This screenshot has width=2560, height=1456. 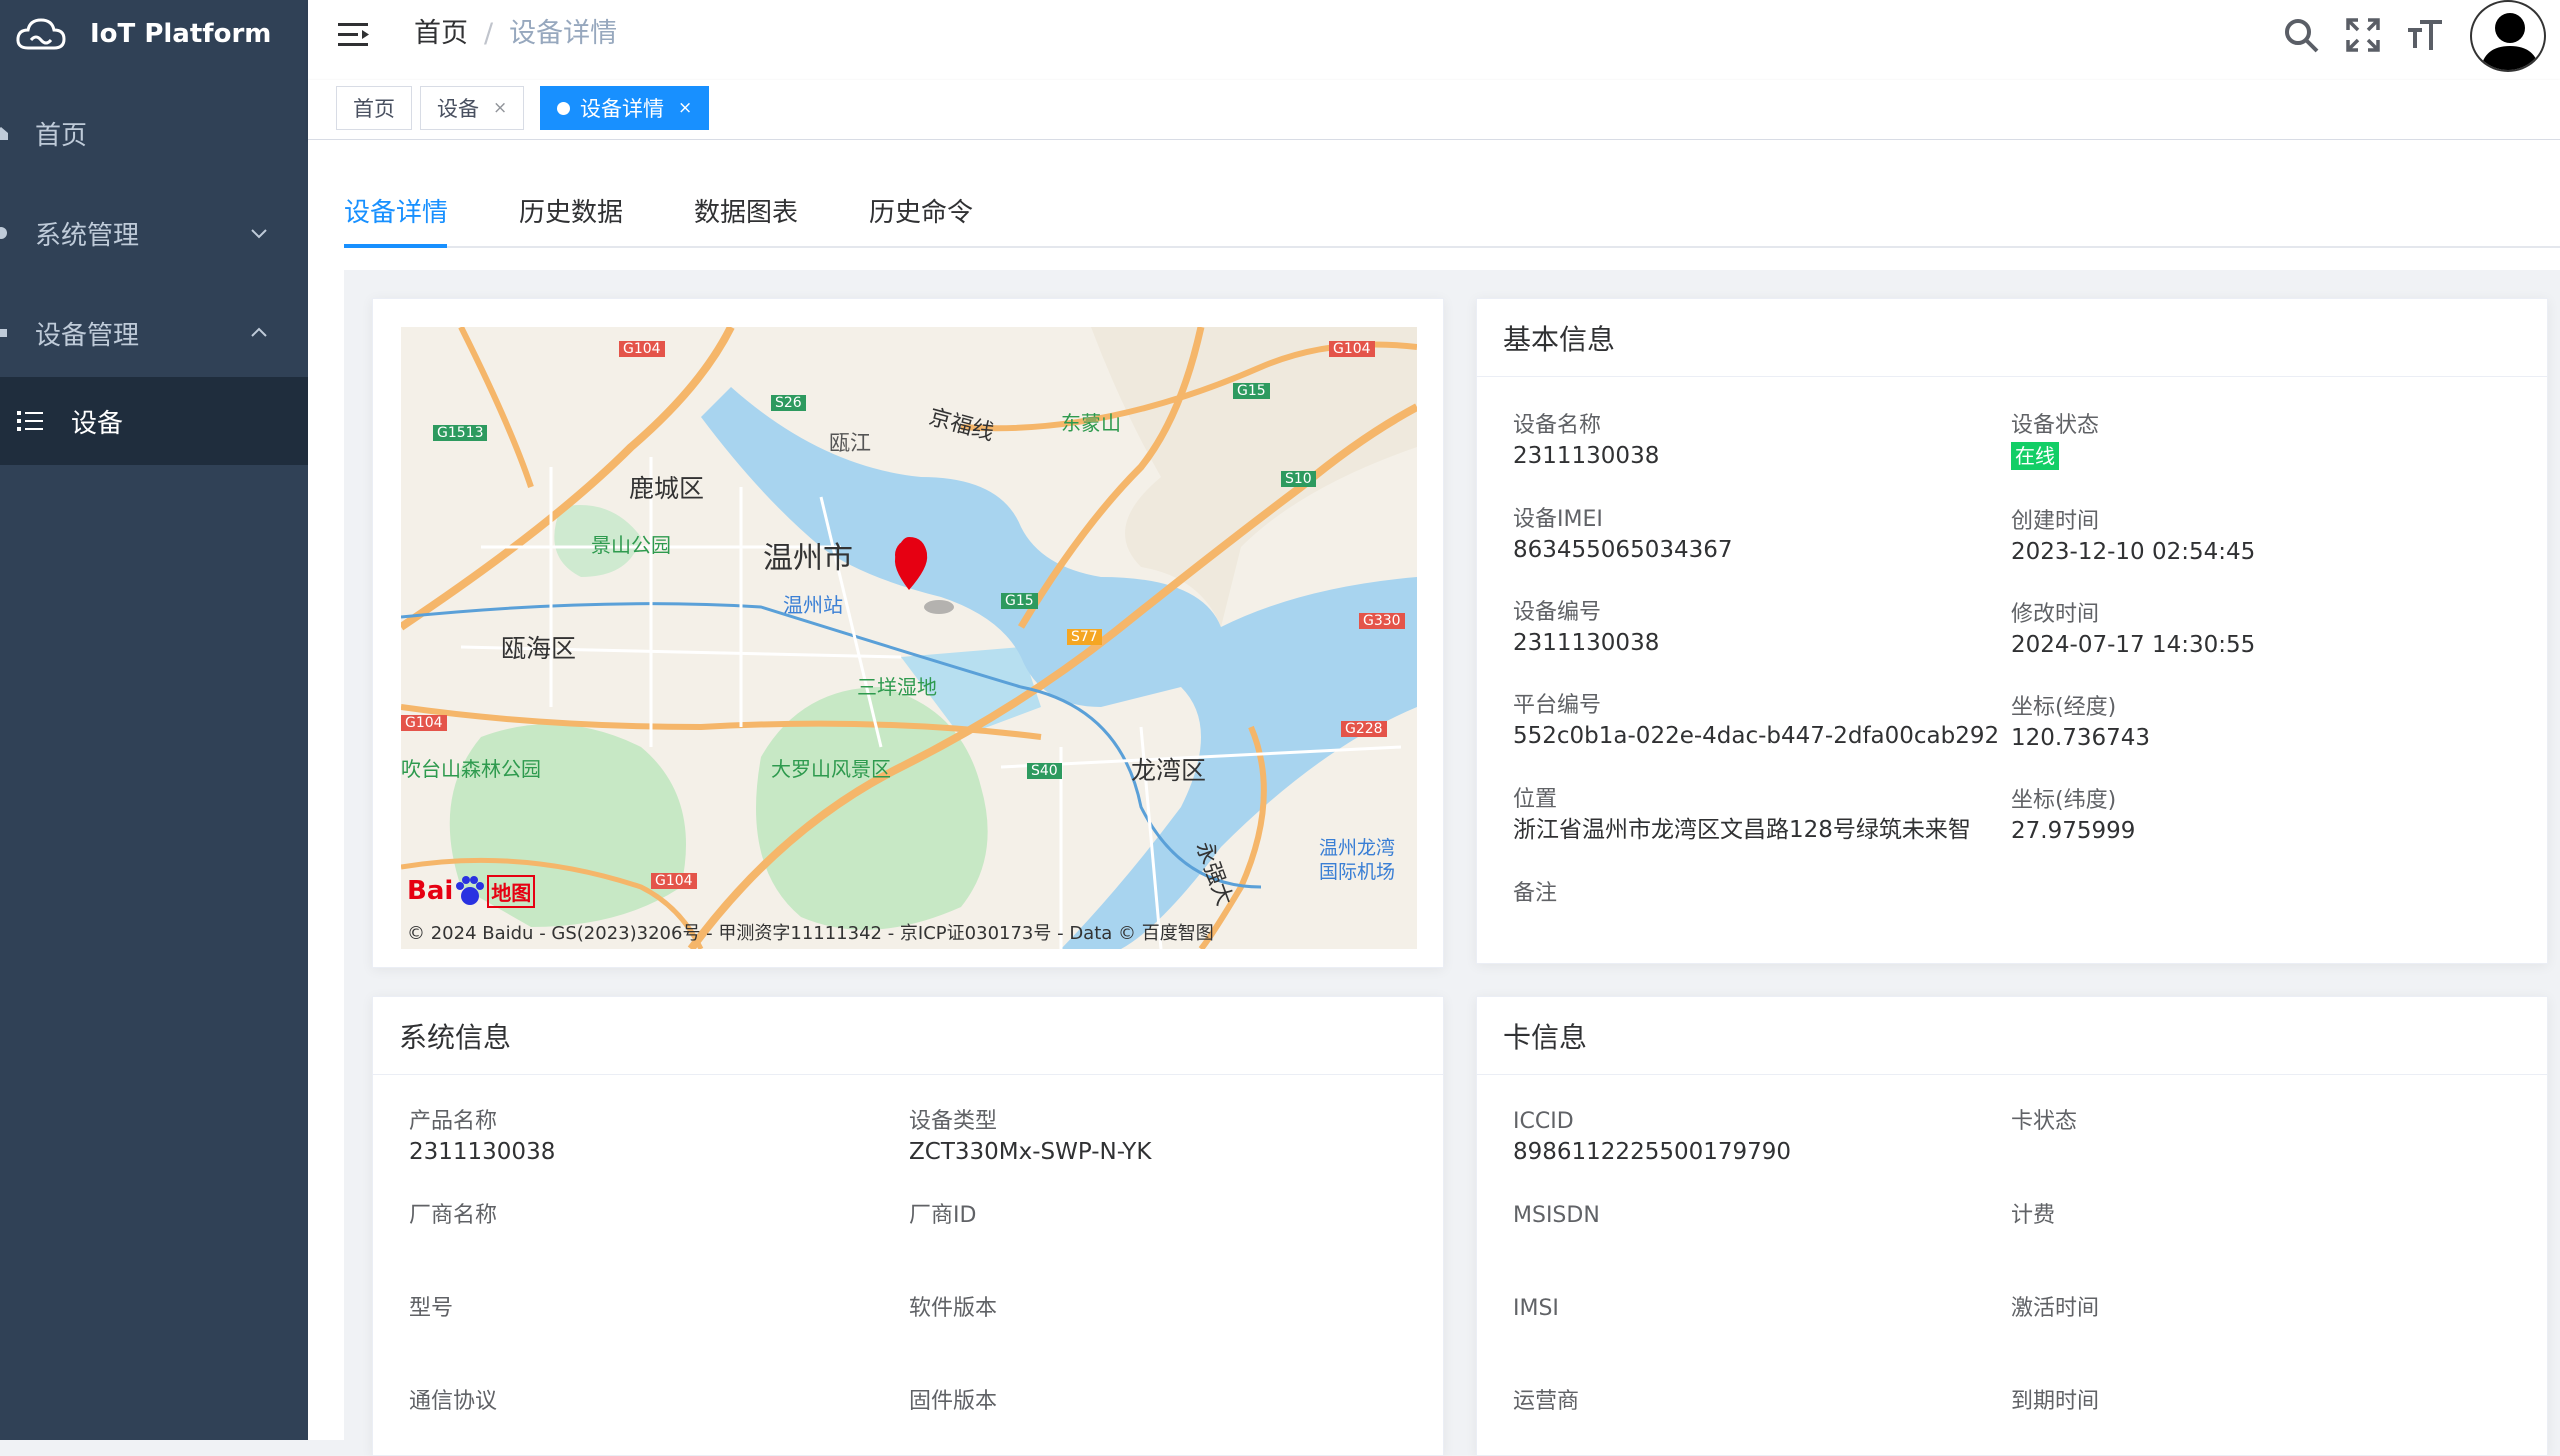 I want to click on map-label-district: 龙湾区, so click(x=1169, y=770).